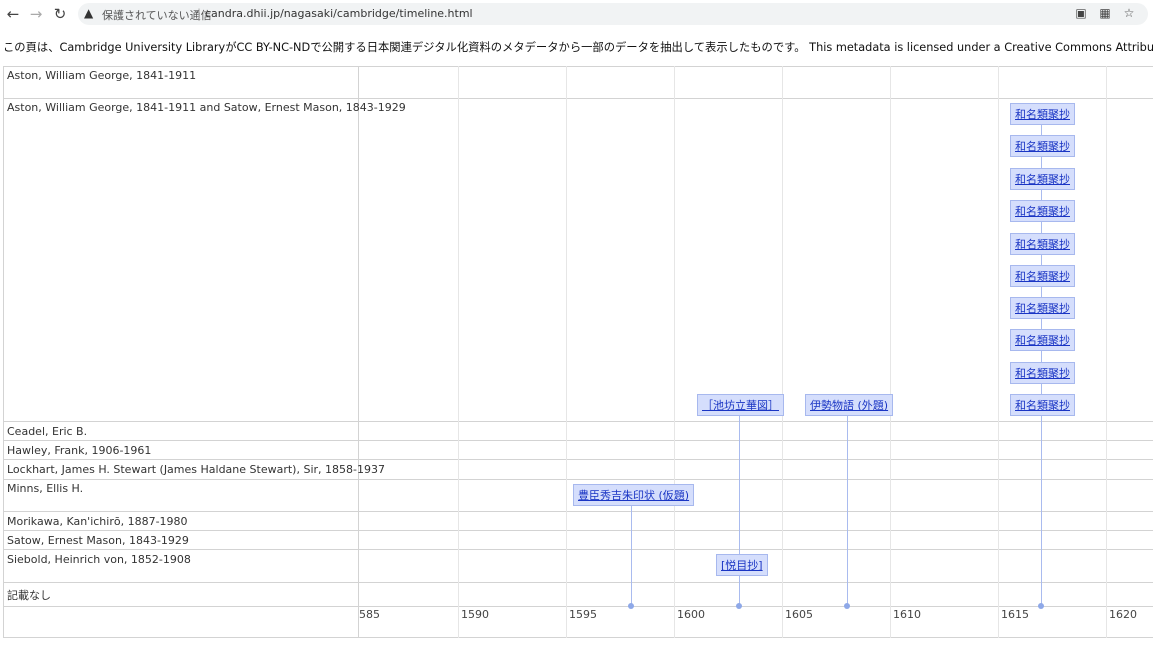 This screenshot has height=645, width=1153. Describe the element at coordinates (36, 14) in the screenshot. I see `forward-icon: →` at that location.